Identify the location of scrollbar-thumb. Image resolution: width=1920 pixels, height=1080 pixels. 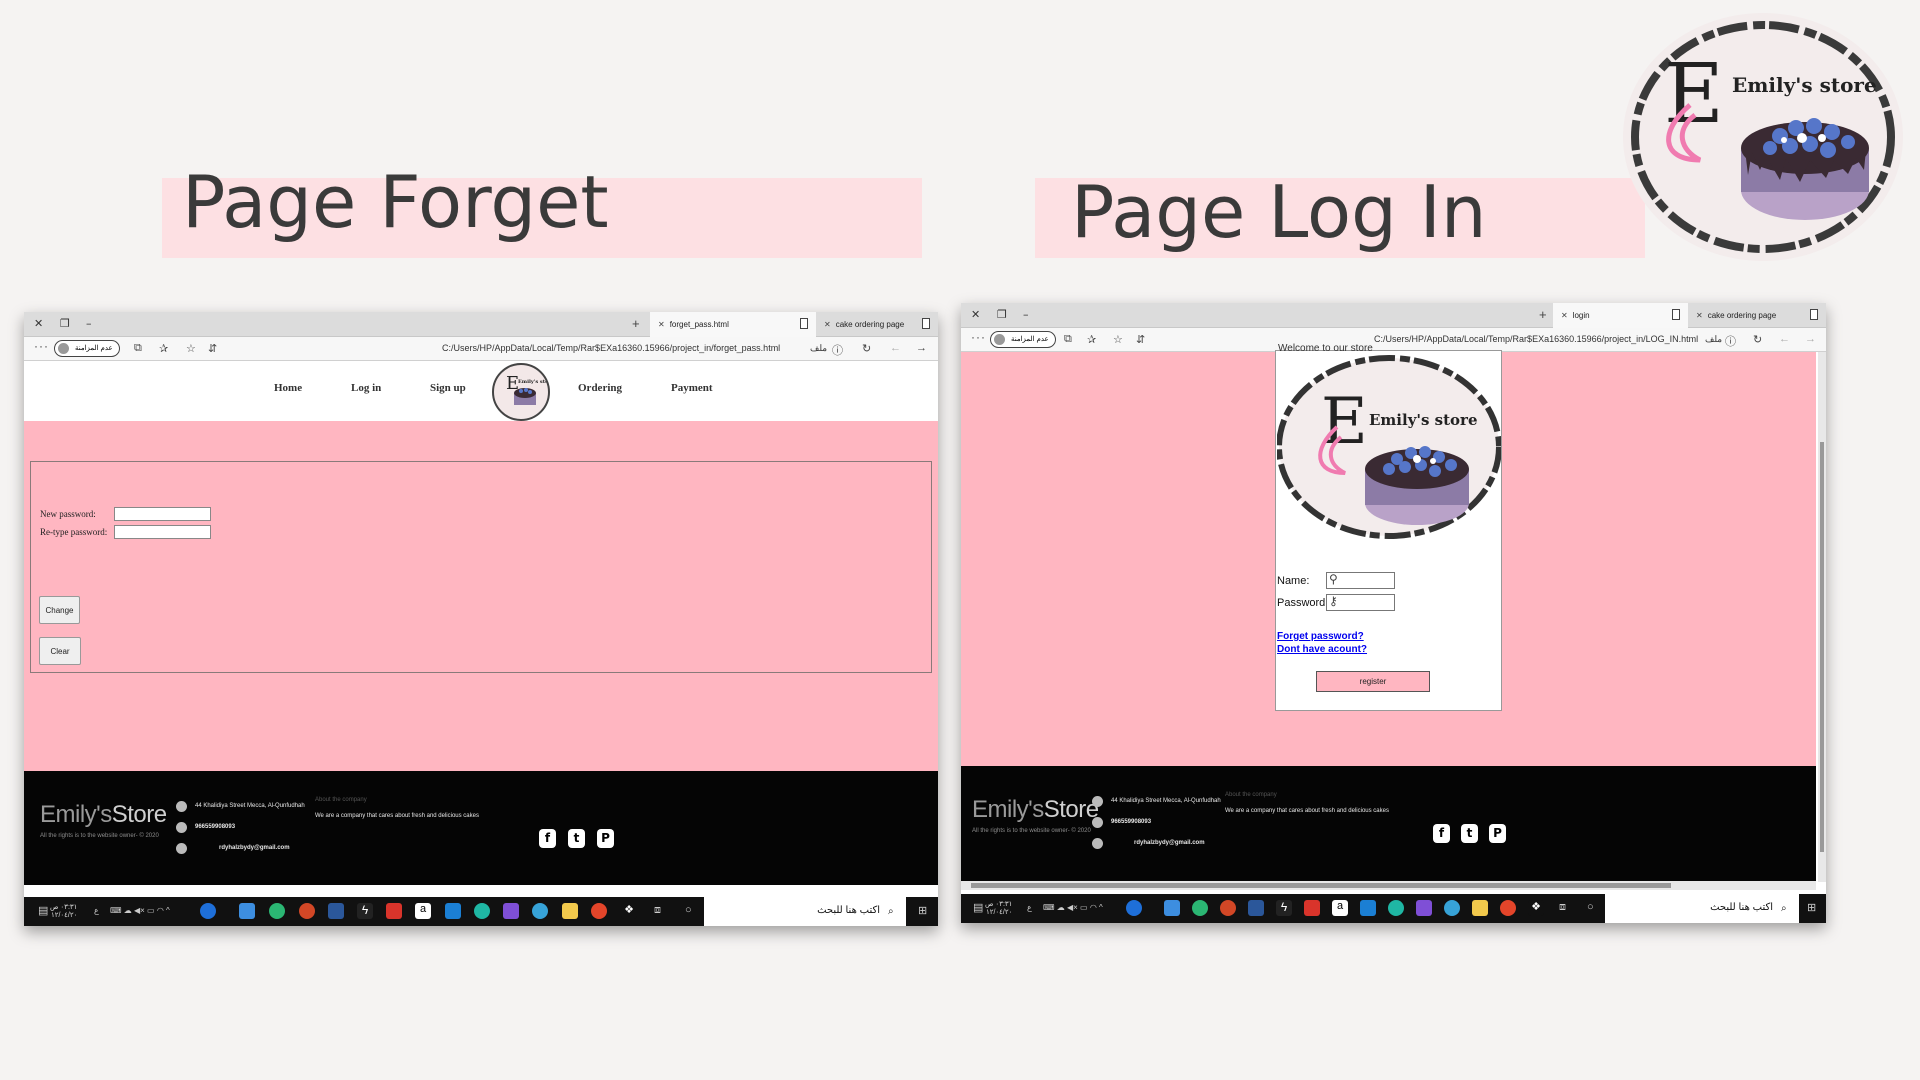
(1822, 647).